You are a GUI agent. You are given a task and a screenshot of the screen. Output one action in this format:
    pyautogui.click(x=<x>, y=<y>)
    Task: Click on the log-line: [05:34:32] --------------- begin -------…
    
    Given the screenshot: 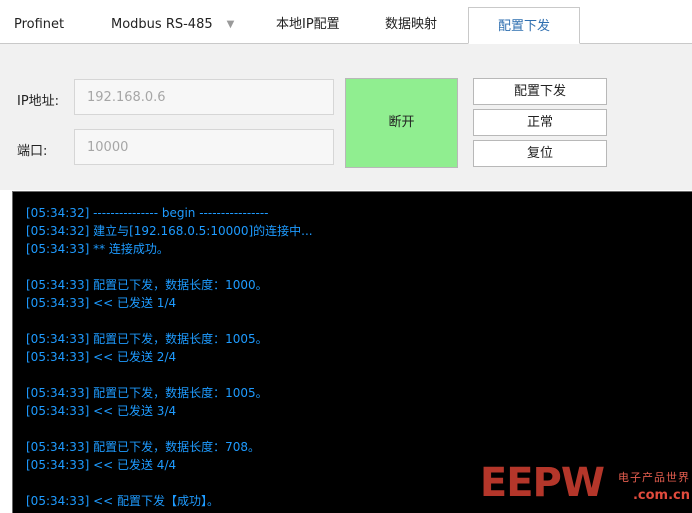 What is the action you would take?
    pyautogui.click(x=147, y=213)
    